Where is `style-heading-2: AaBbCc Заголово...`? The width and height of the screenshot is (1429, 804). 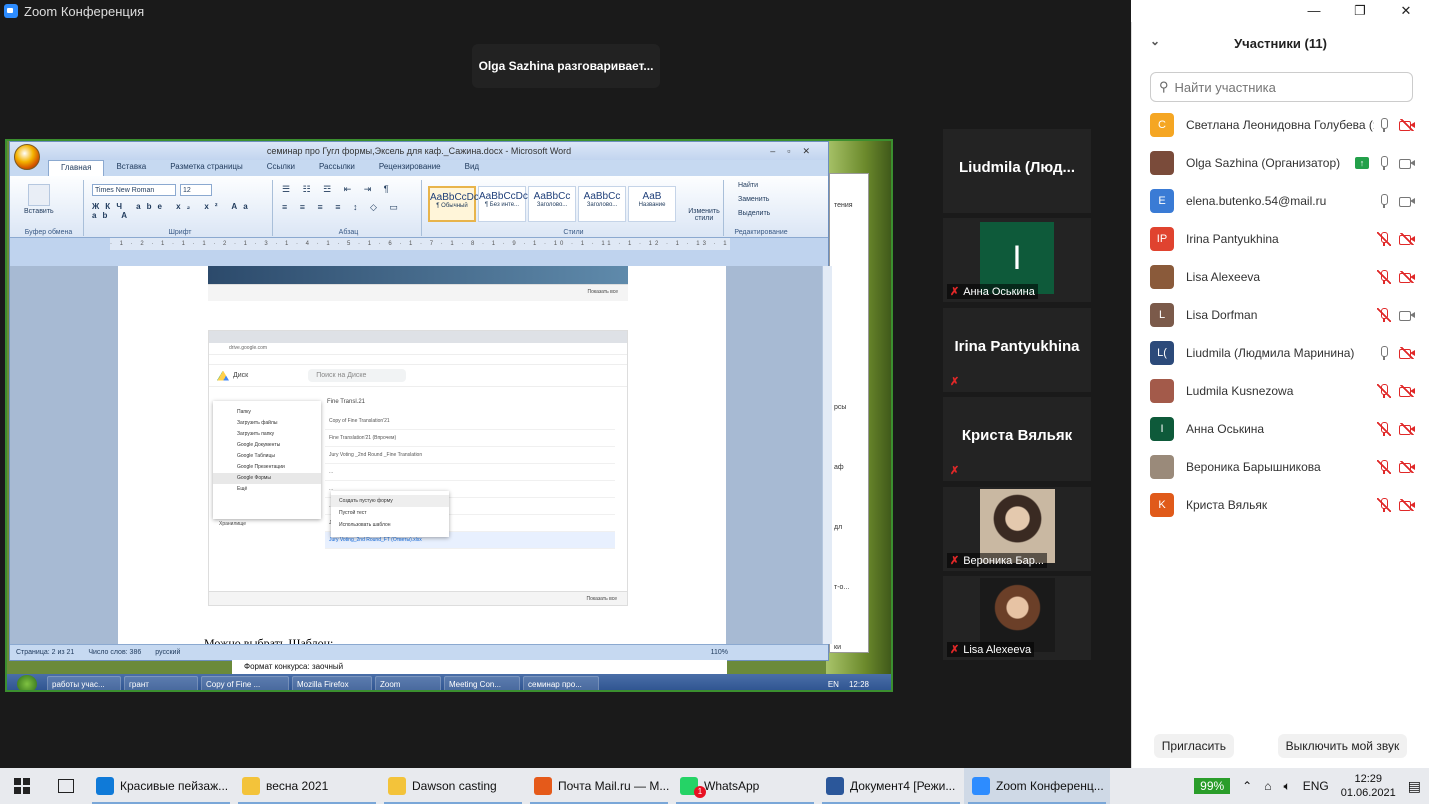 style-heading-2: AaBbCc Заголово... is located at coordinates (602, 204).